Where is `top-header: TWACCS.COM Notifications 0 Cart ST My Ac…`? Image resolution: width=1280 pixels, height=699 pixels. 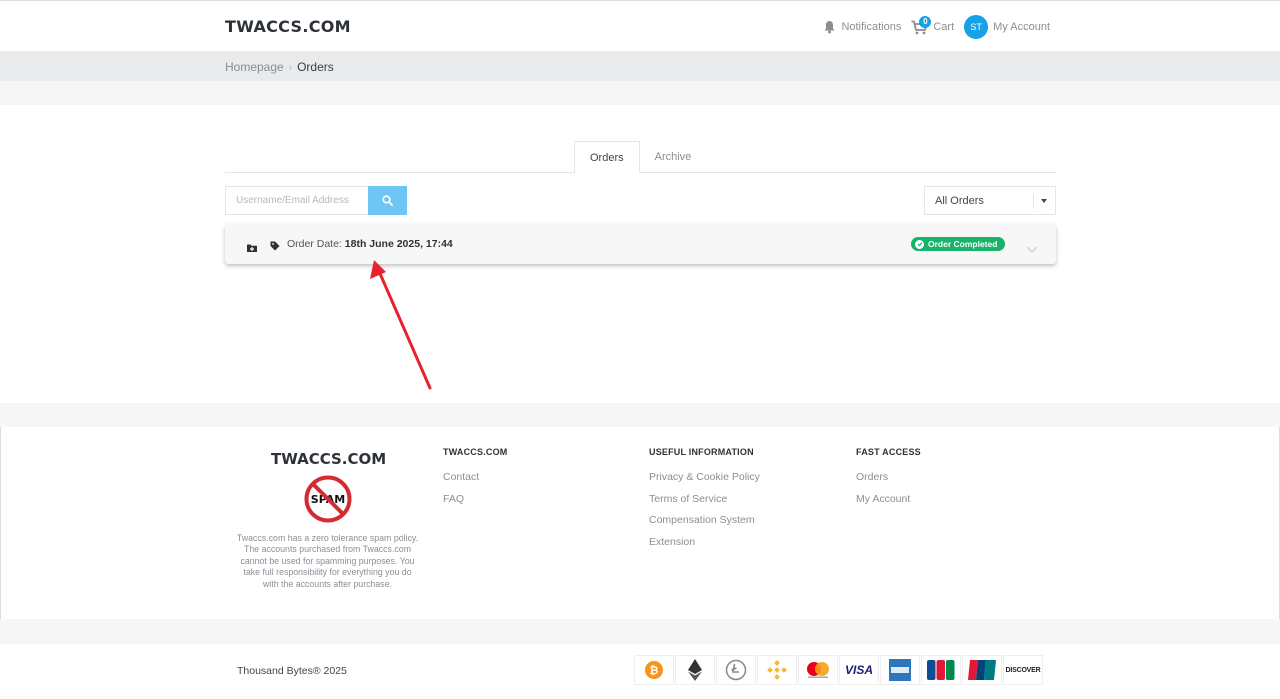
top-header: TWACCS.COM Notifications 0 Cart ST My Ac… is located at coordinates (640, 25).